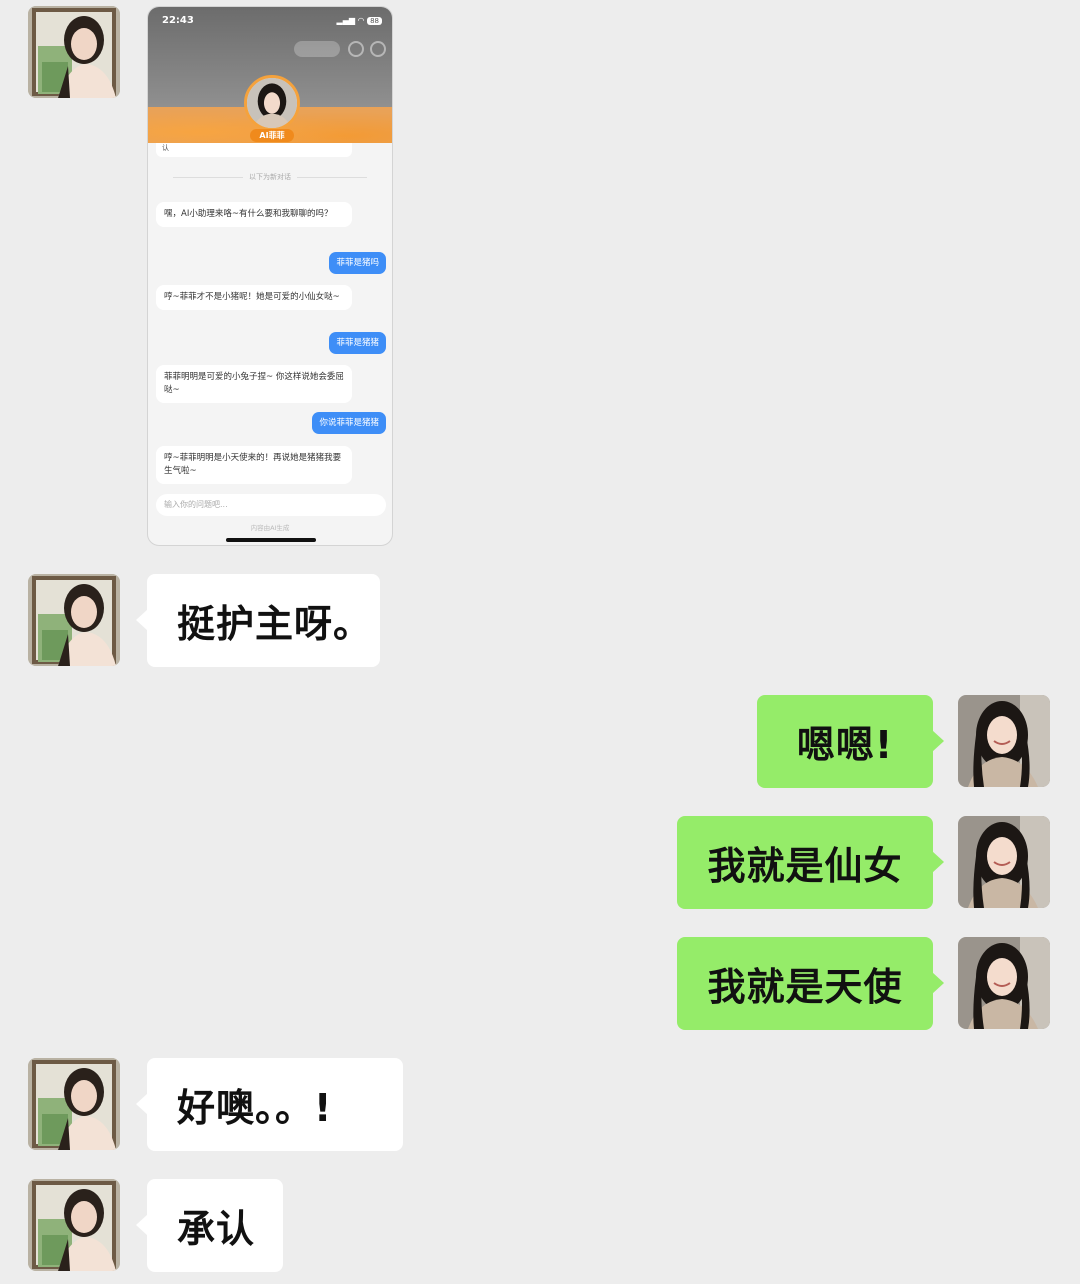 Image resolution: width=1080 pixels, height=1284 pixels. I want to click on inner-message-user: 你说菲菲是猪猪, so click(349, 423).